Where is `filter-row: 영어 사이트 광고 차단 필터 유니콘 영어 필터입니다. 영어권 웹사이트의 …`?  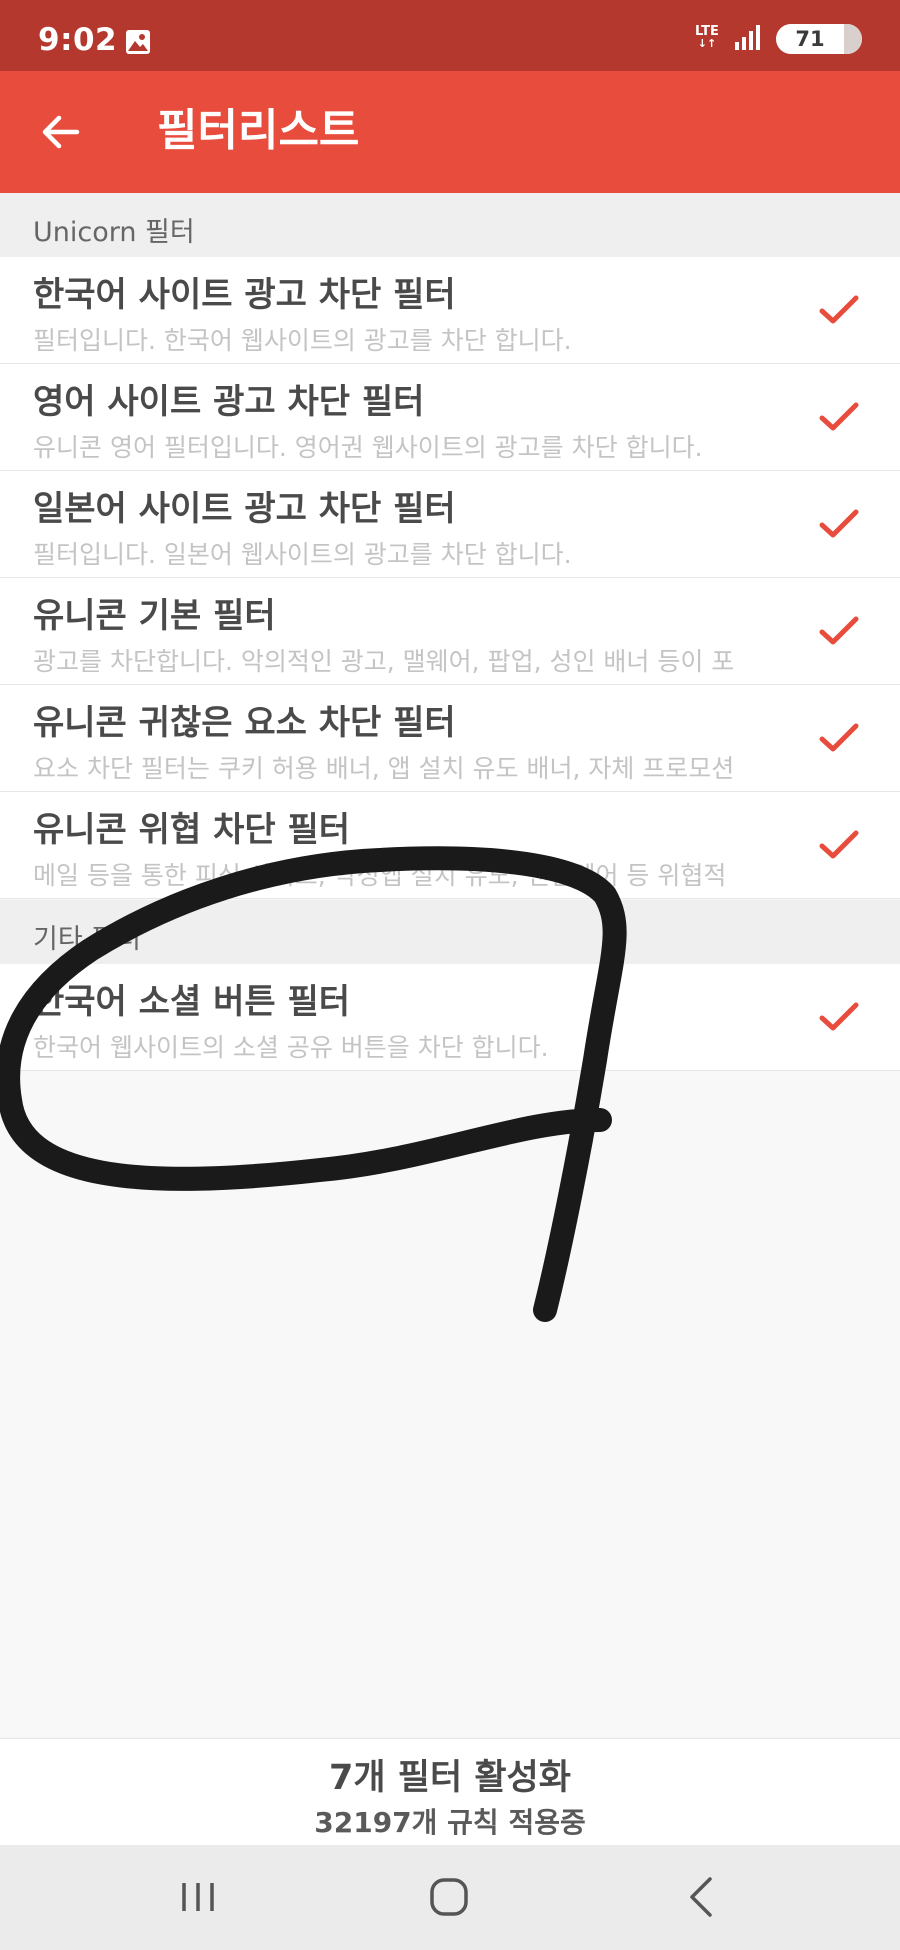 filter-row: 영어 사이트 광고 차단 필터 유니콘 영어 필터입니다. 영어권 웹사이트의 … is located at coordinates (450, 417).